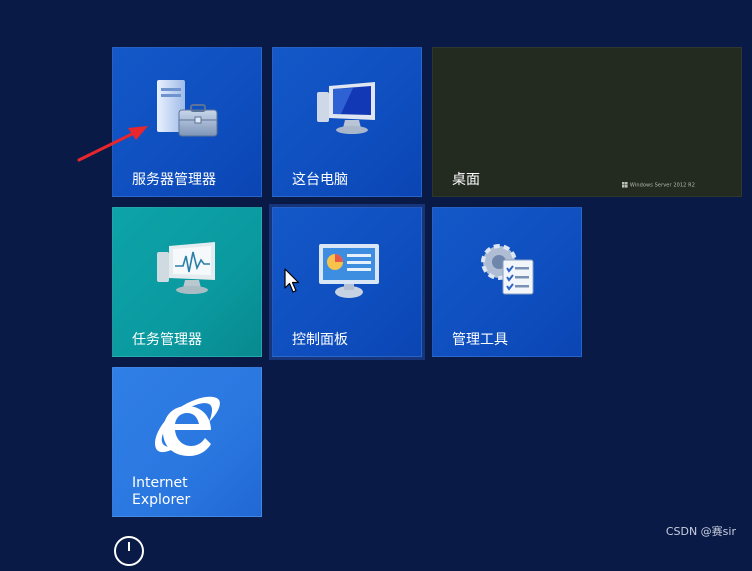 Image resolution: width=752 pixels, height=571 pixels. Describe the element at coordinates (700, 531) in the screenshot. I see `csdn-watermark: CSDN @赛sir` at that location.